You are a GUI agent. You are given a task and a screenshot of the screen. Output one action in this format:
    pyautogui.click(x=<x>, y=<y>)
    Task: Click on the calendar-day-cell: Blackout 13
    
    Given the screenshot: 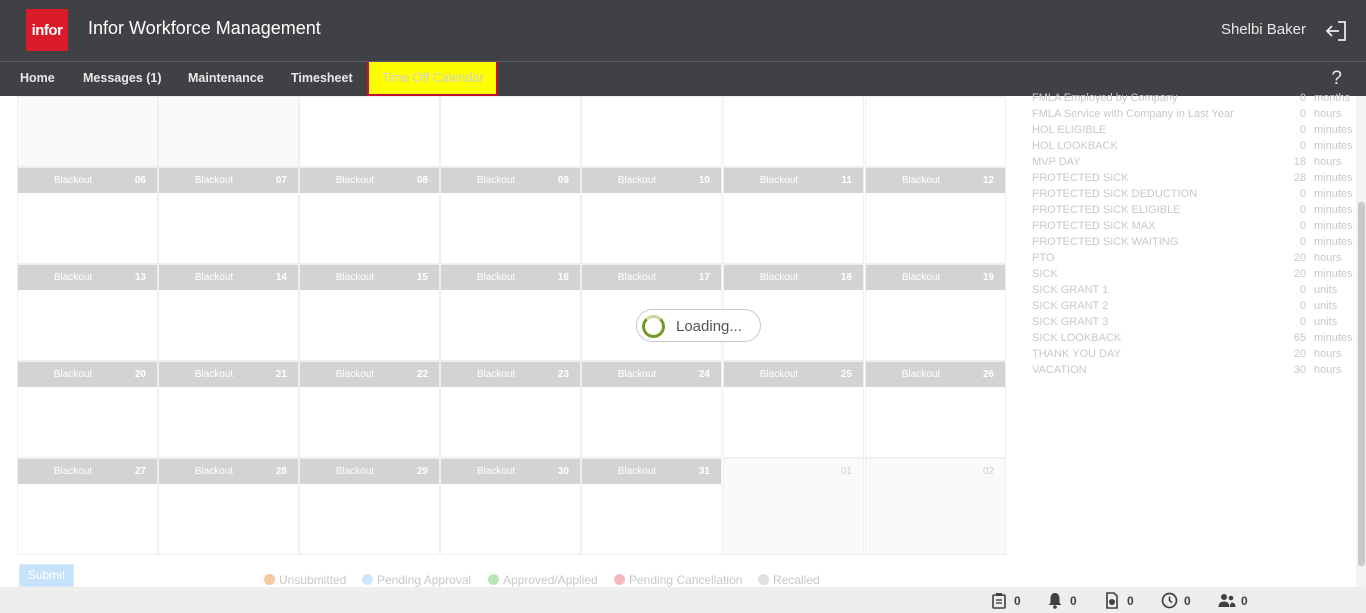 What is the action you would take?
    pyautogui.click(x=87, y=312)
    